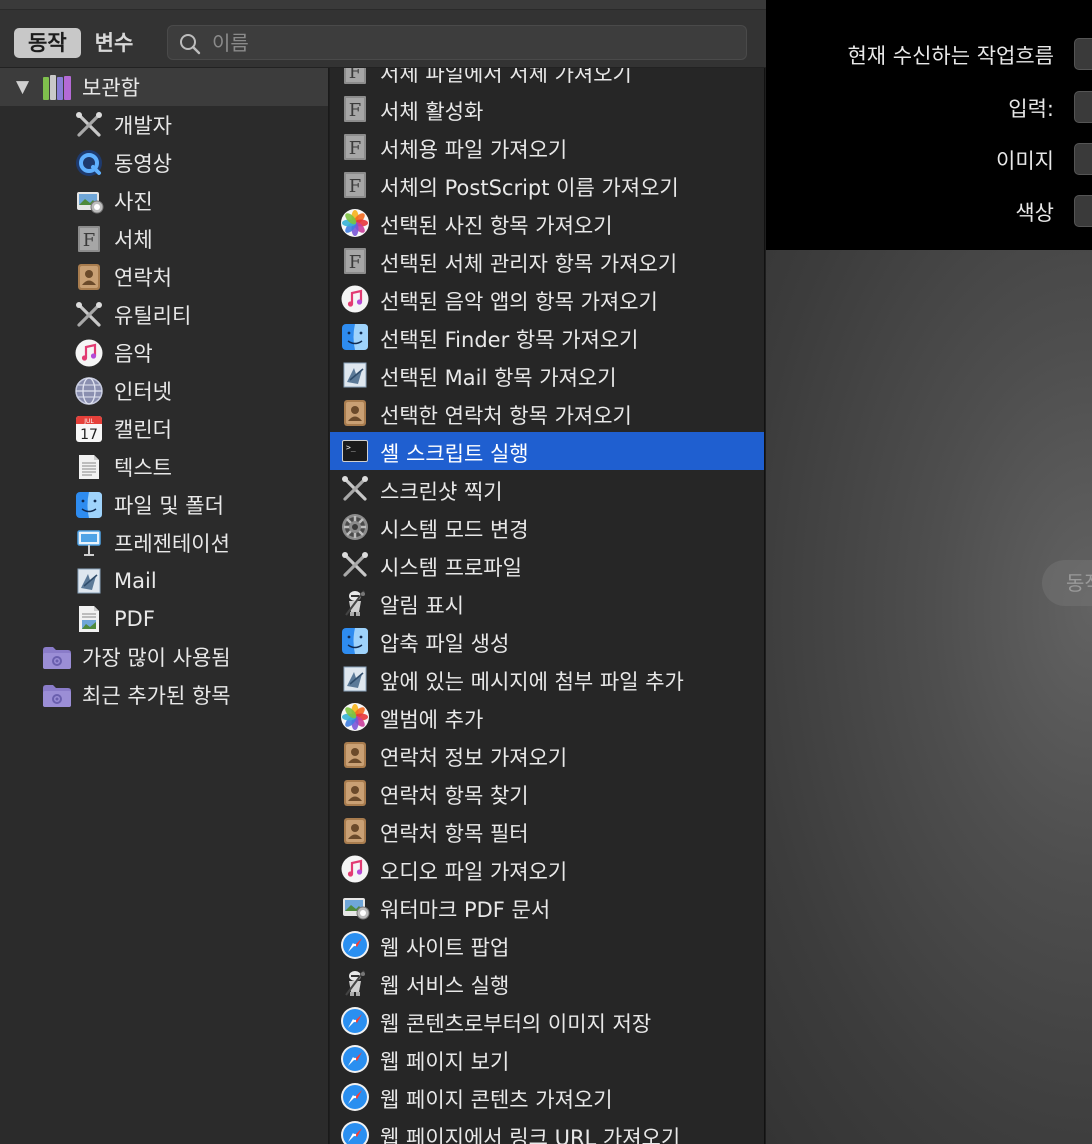 This screenshot has height=1144, width=1092. What do you see at coordinates (133, 202) in the screenshot?
I see `sidebar-item-label: 사진` at bounding box center [133, 202].